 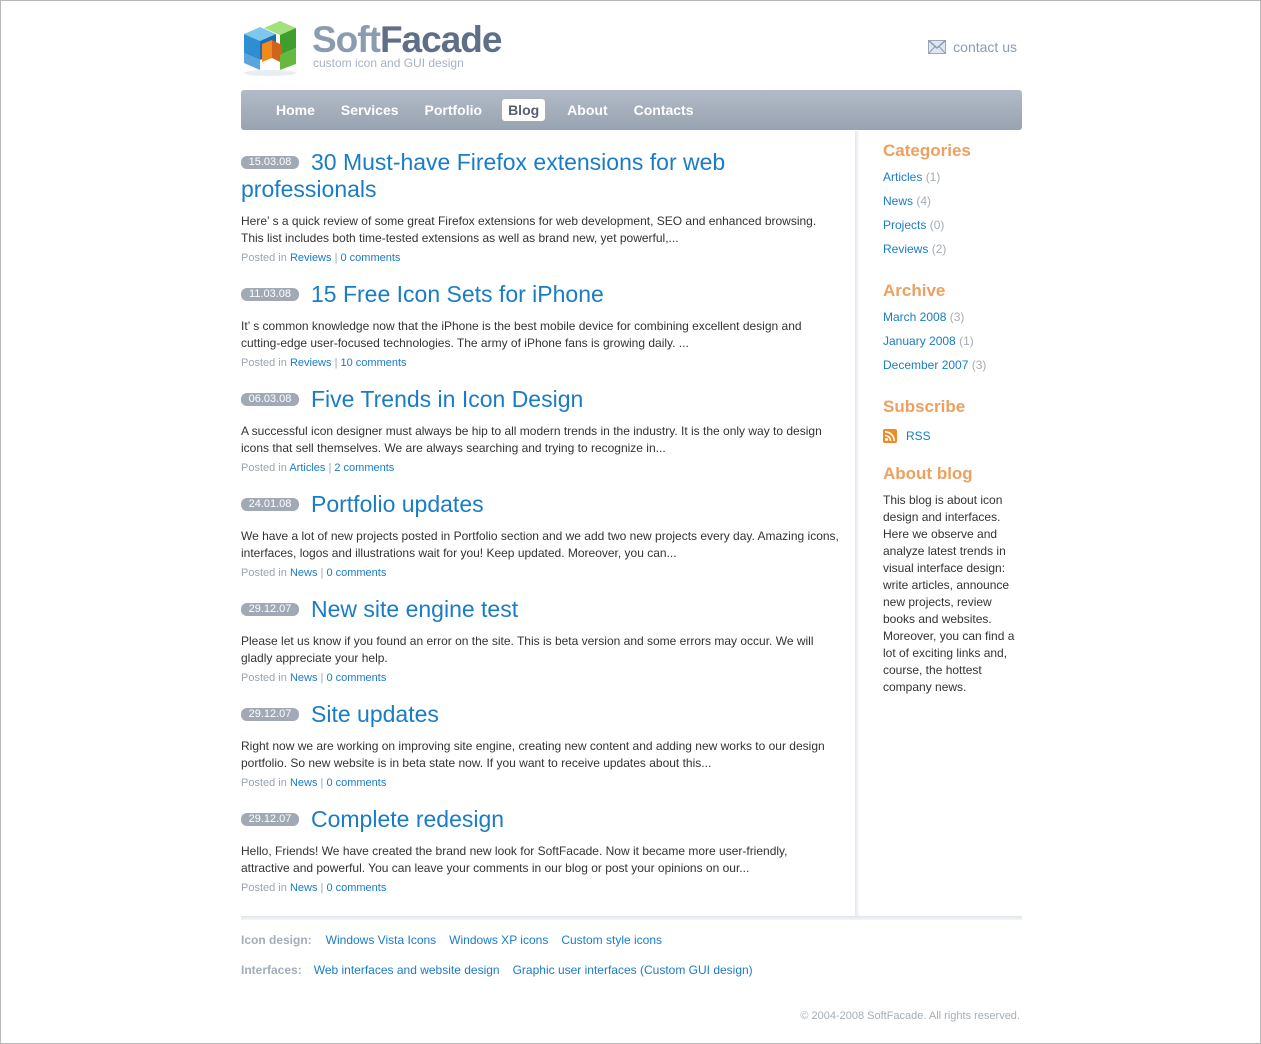 What do you see at coordinates (346, 39) in the screenshot?
I see `logo-soft: Soft` at bounding box center [346, 39].